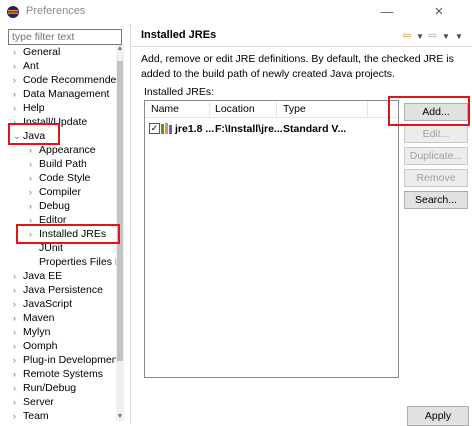  I want to click on column-header-name: Name, so click(165, 109).